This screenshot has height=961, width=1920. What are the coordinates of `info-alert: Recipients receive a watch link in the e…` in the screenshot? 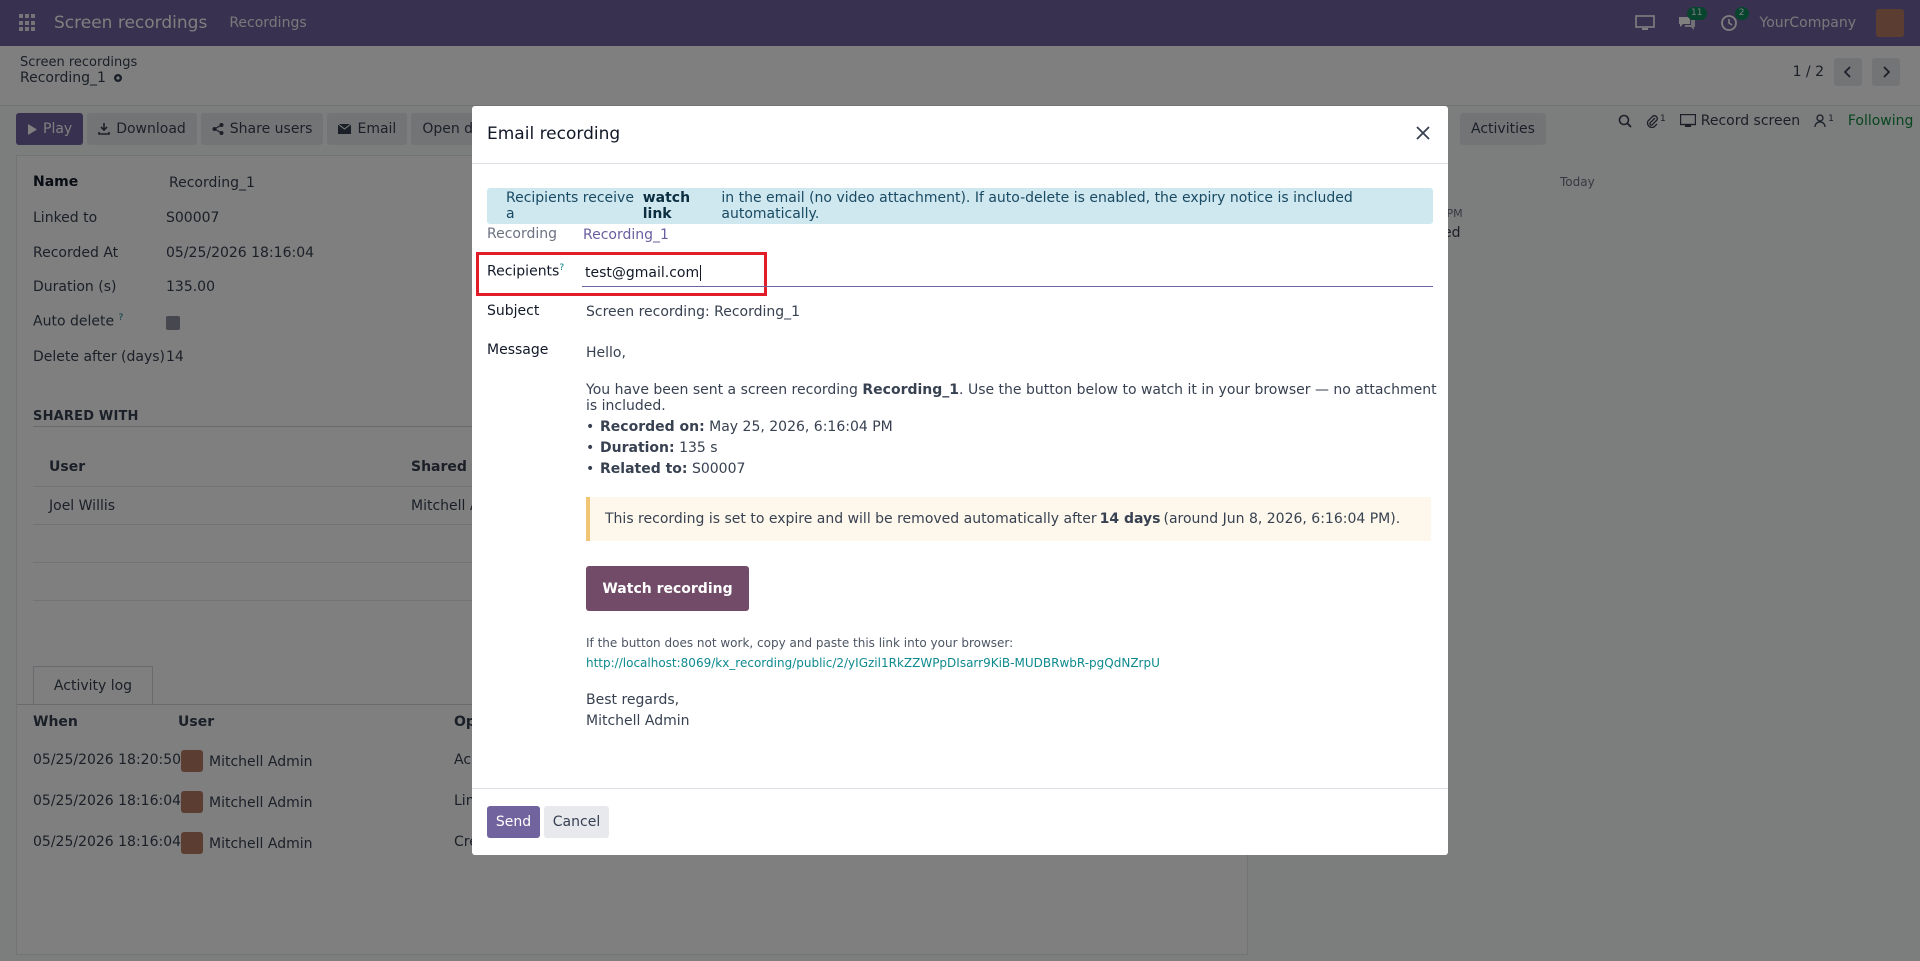 It's located at (960, 206).